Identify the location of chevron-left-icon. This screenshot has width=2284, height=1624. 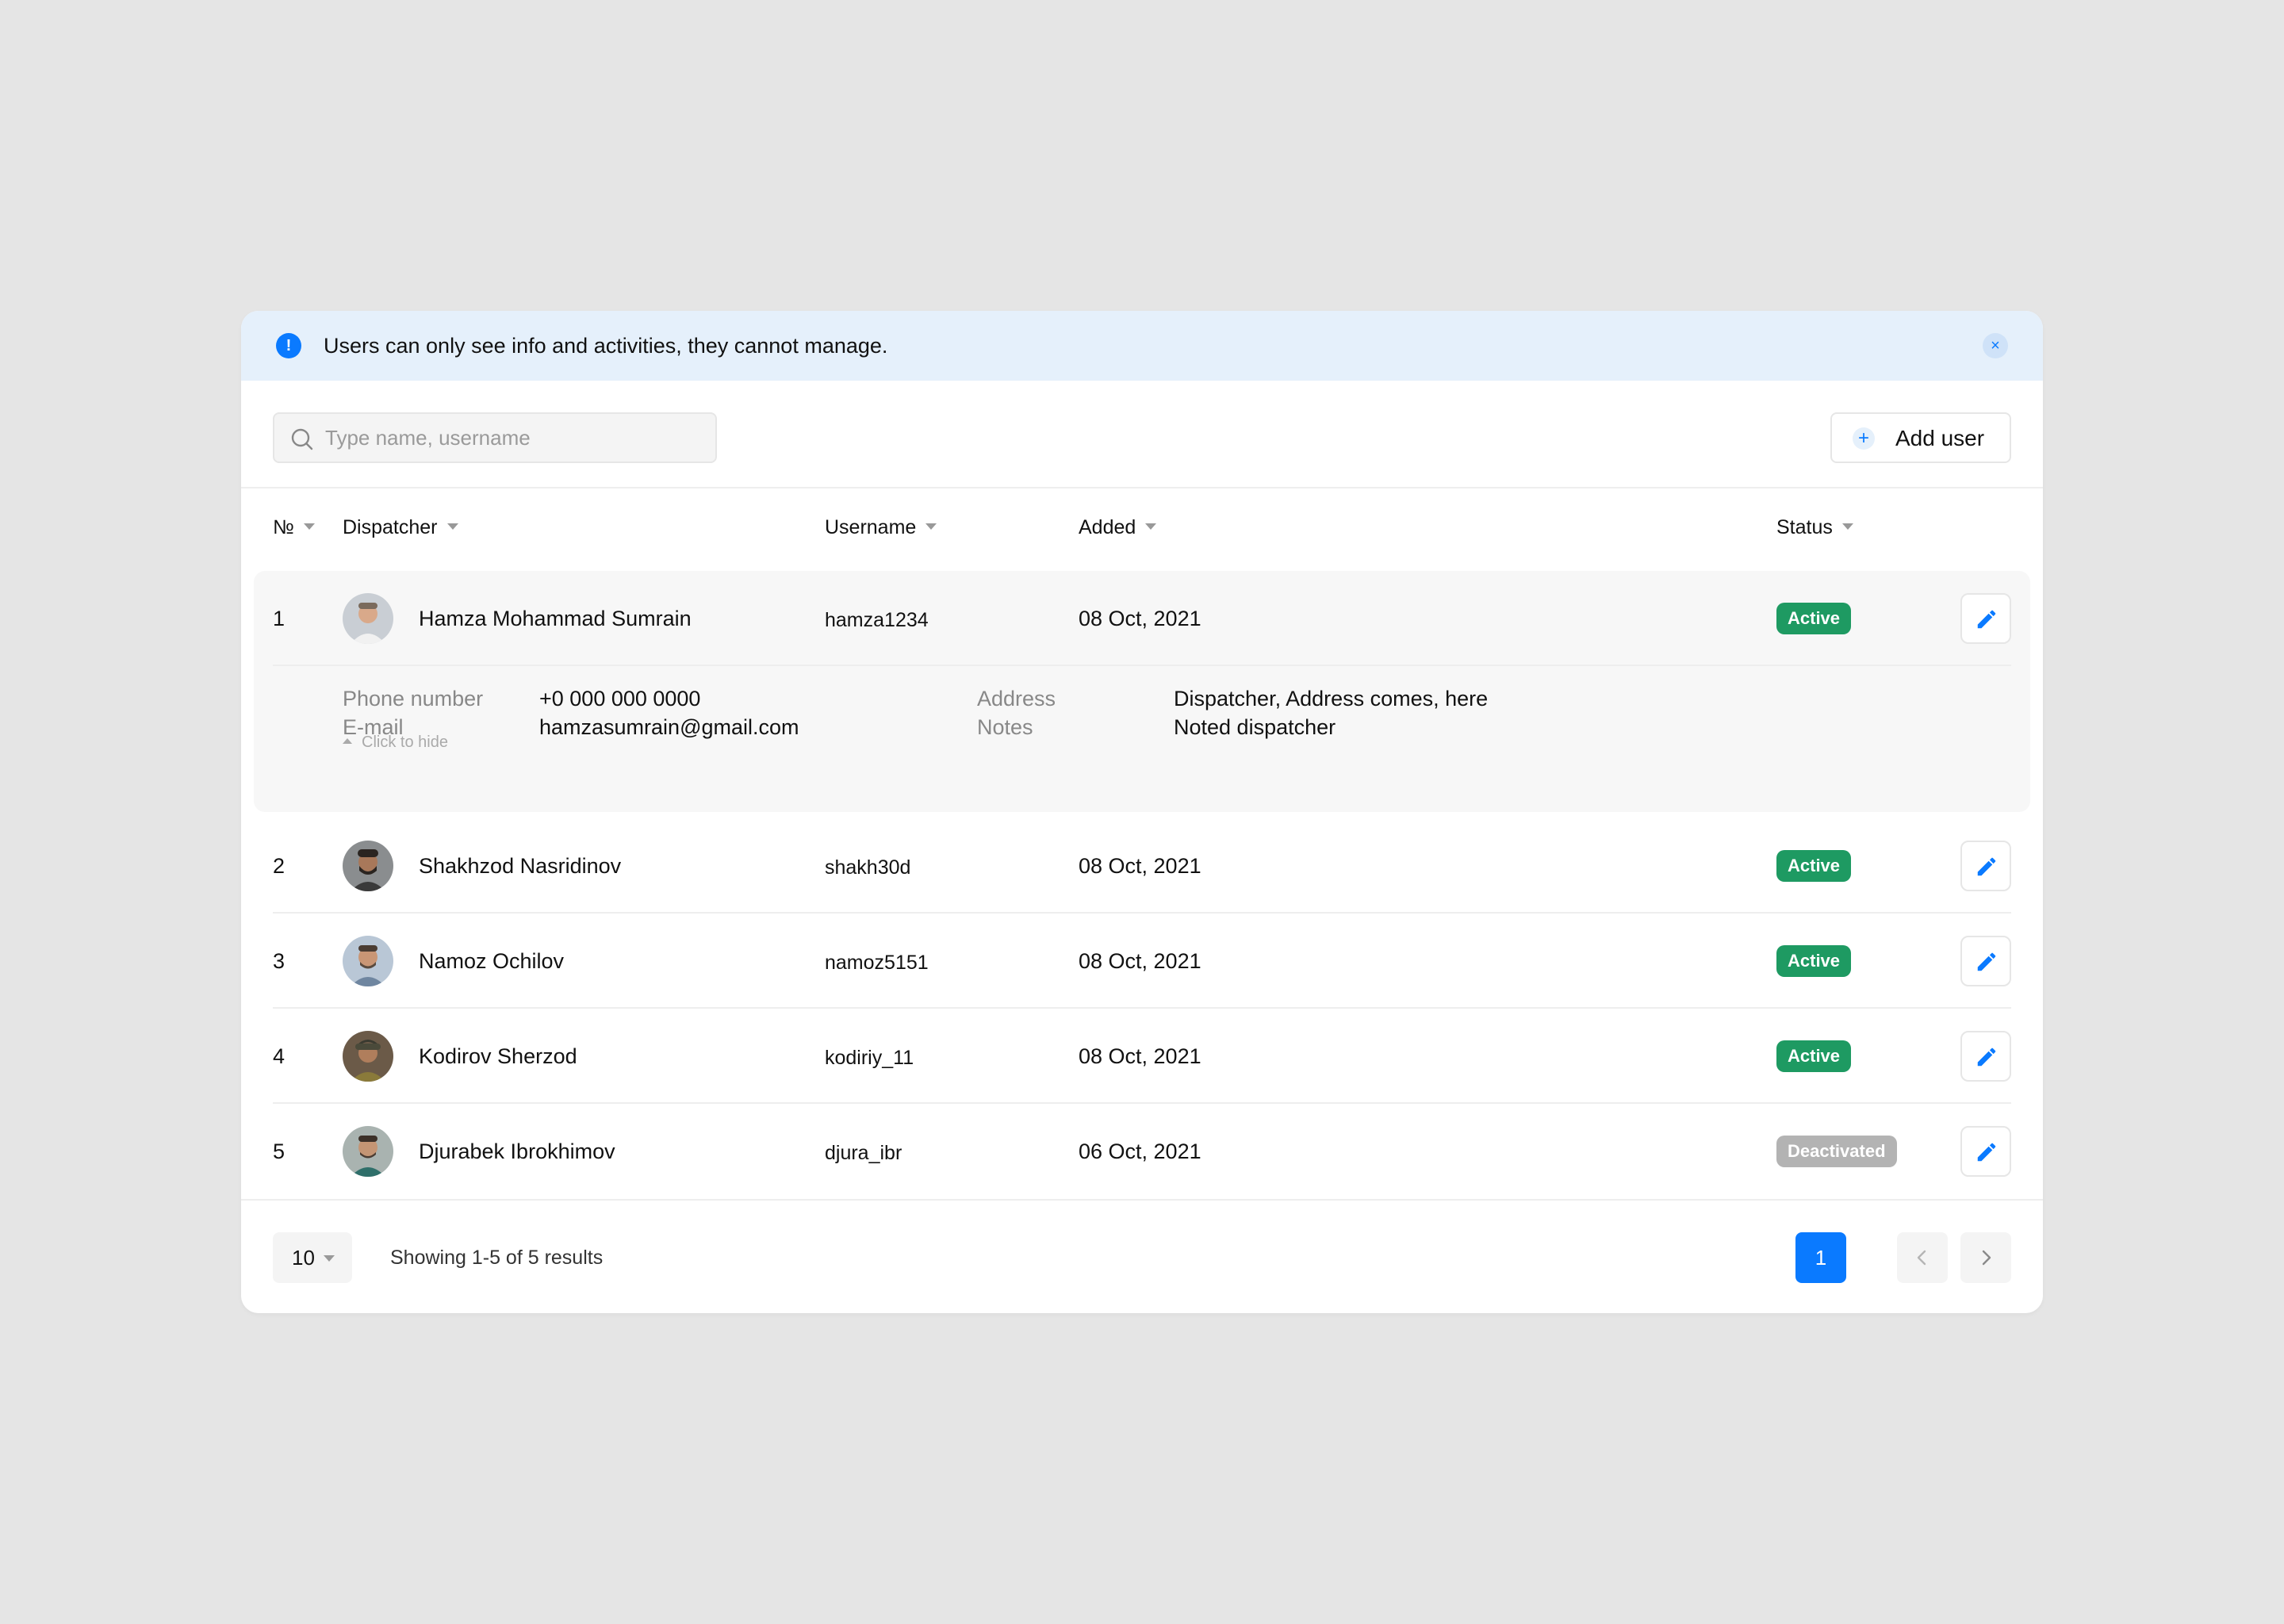
(1921, 1258).